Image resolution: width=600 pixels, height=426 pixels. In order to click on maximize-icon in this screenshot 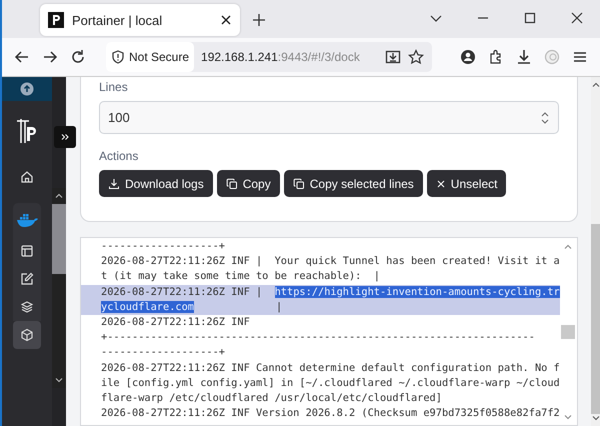, I will do `click(530, 18)`.